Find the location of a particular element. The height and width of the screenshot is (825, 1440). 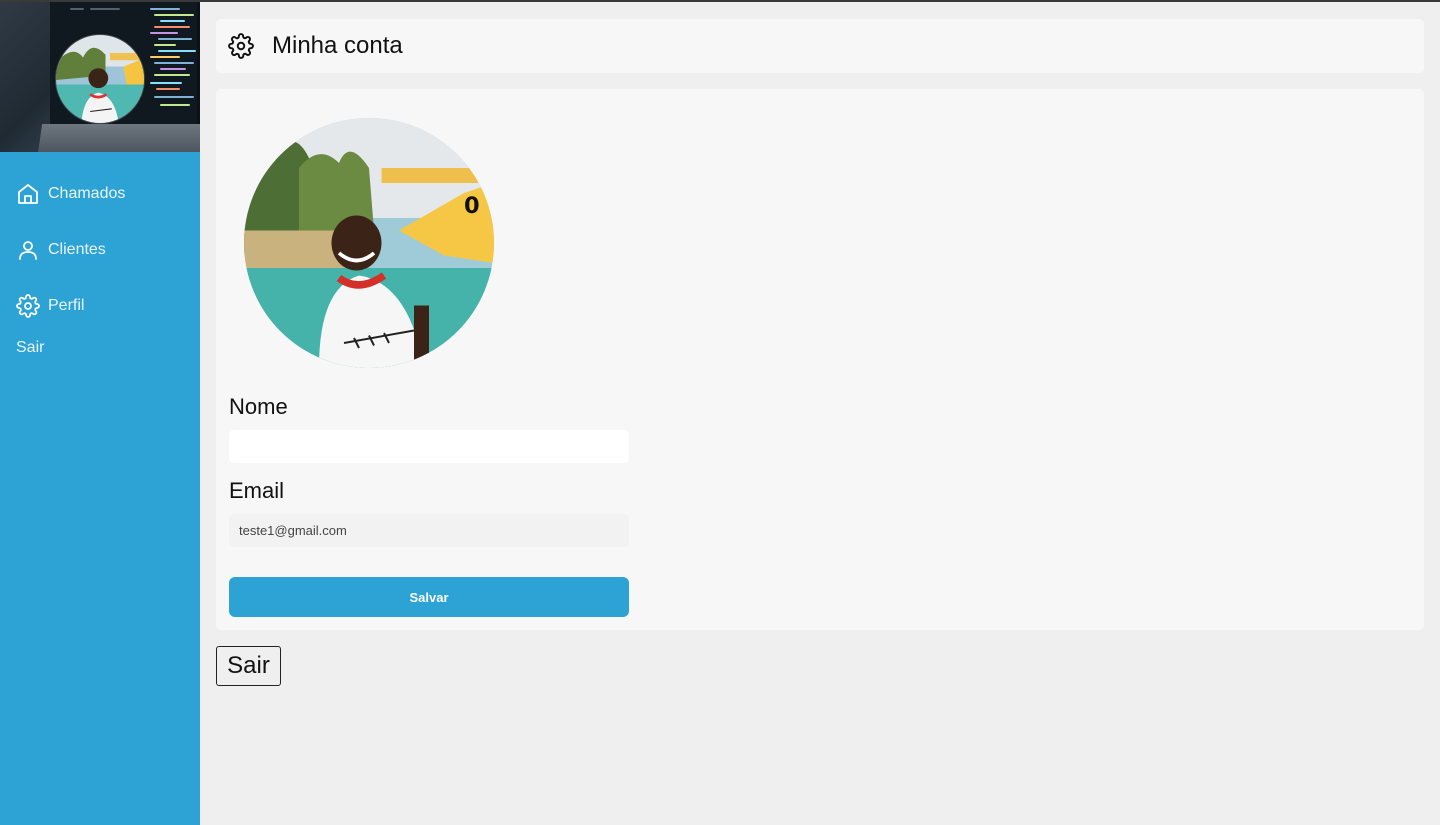

sidebar-item-clientes: Clientes is located at coordinates (100, 250).